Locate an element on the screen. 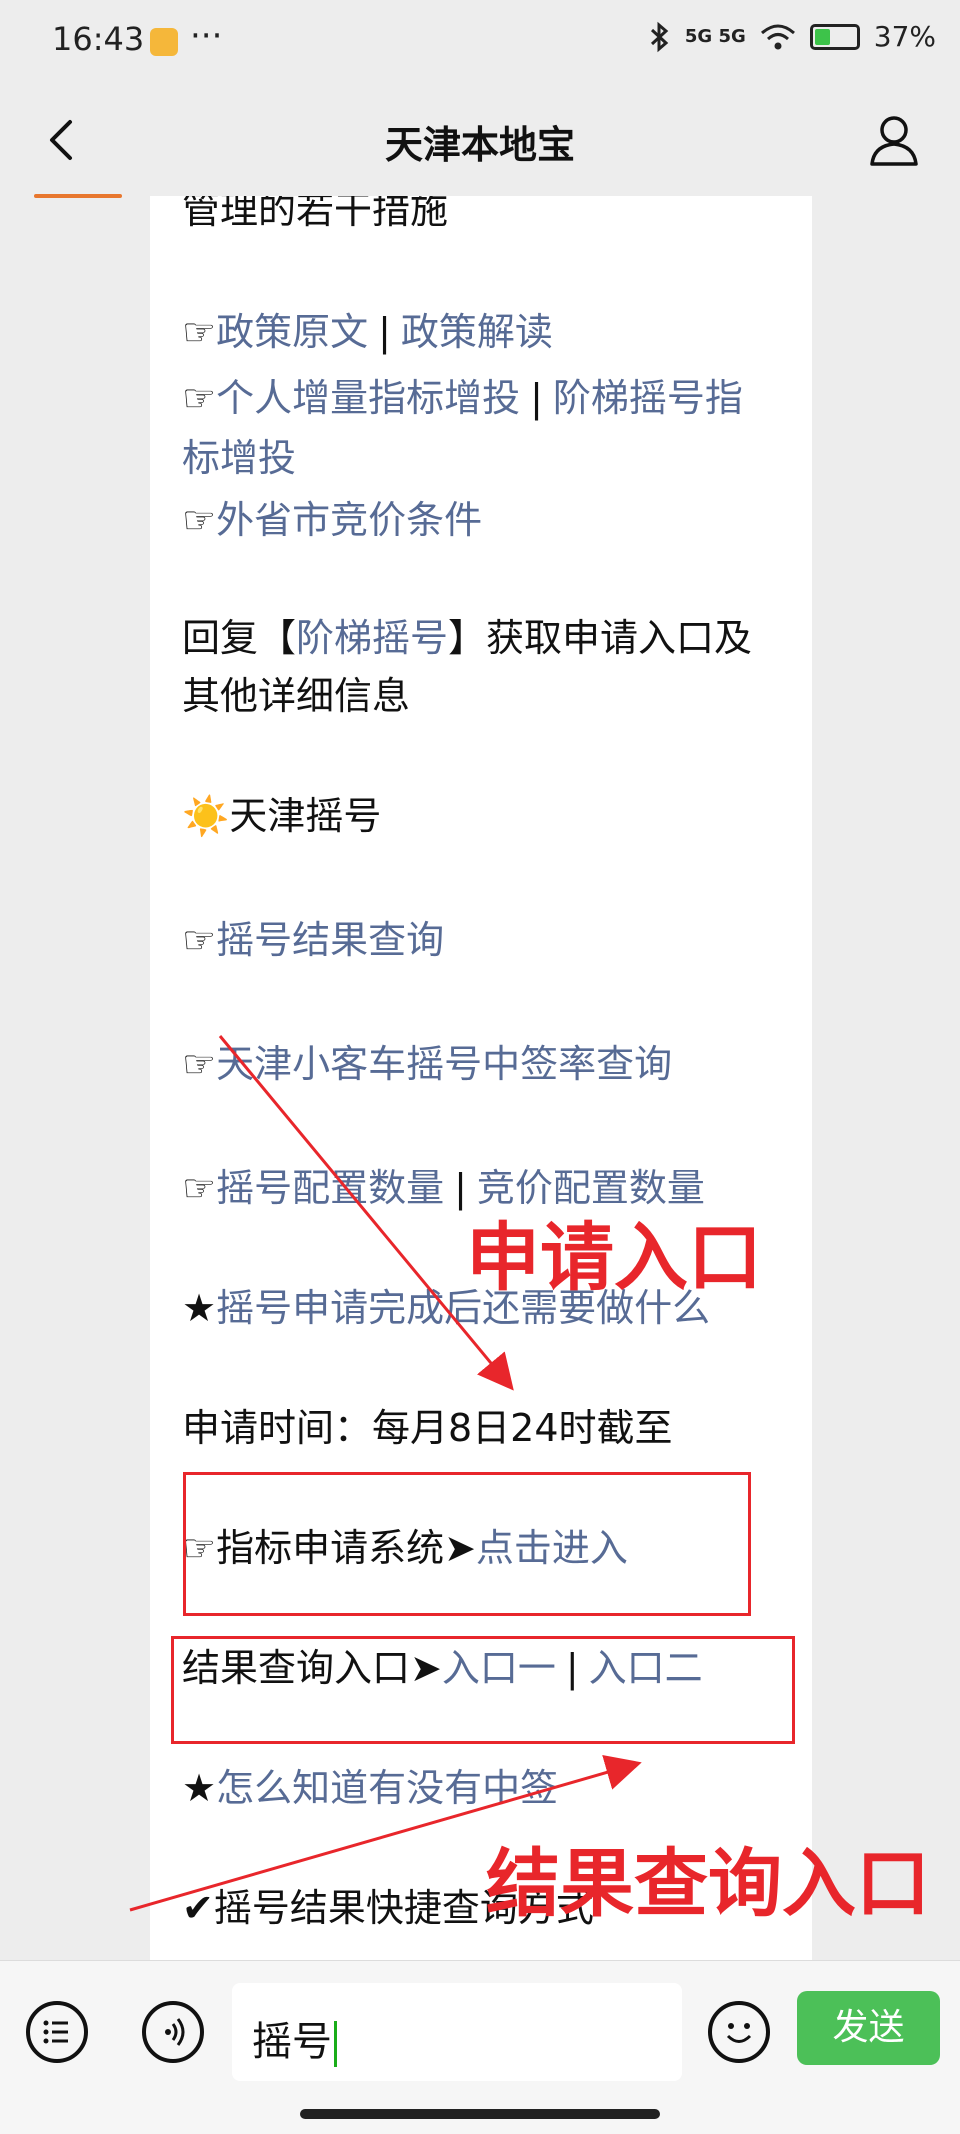 This screenshot has width=960, height=2134. message-input-value: 摇号 is located at coordinates (294, 2038).